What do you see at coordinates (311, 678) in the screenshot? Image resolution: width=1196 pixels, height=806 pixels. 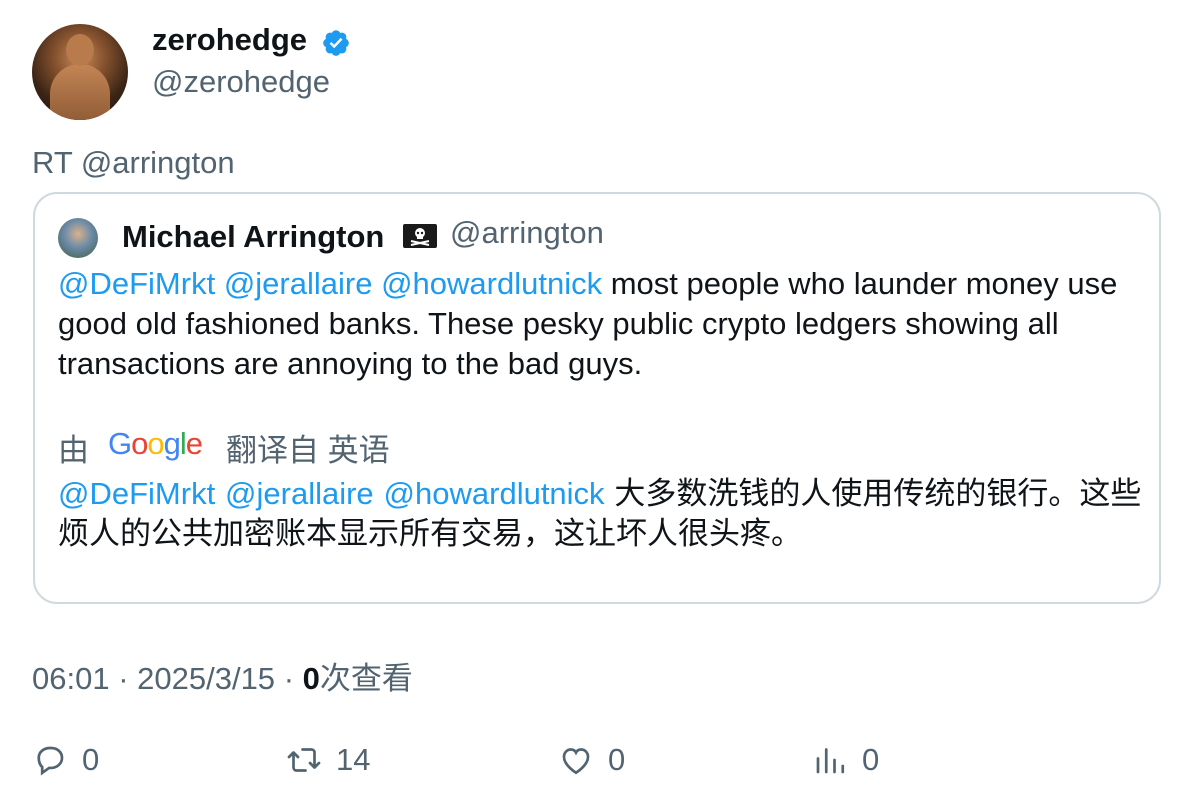 I see `views-count: 0` at bounding box center [311, 678].